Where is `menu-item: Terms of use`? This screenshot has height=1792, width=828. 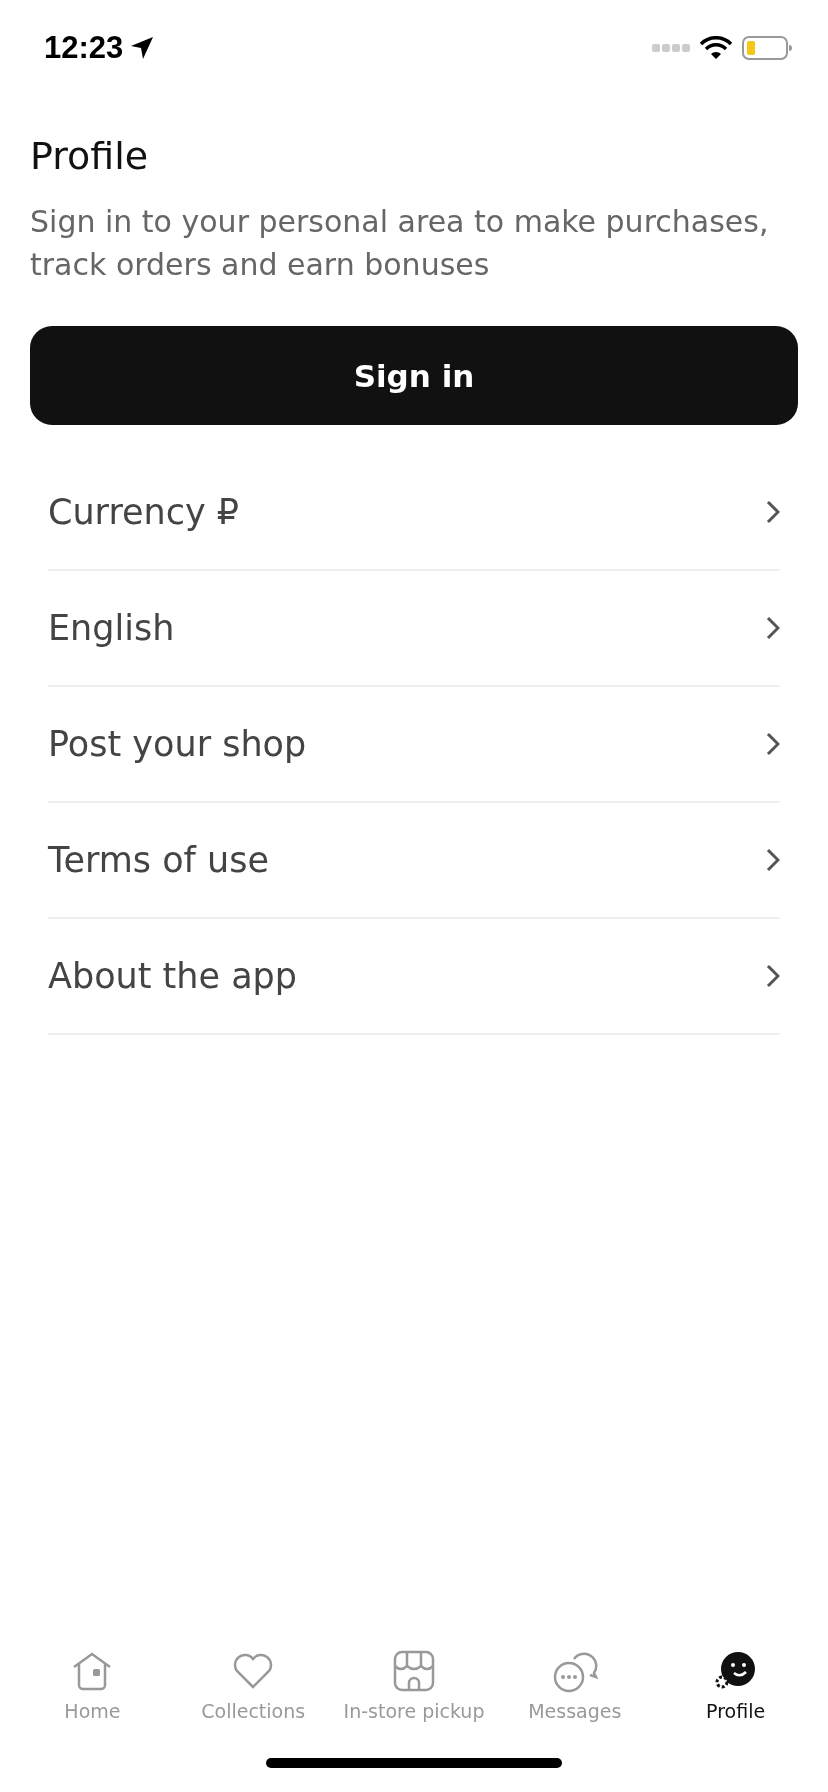
menu-item: Terms of use is located at coordinates (414, 860).